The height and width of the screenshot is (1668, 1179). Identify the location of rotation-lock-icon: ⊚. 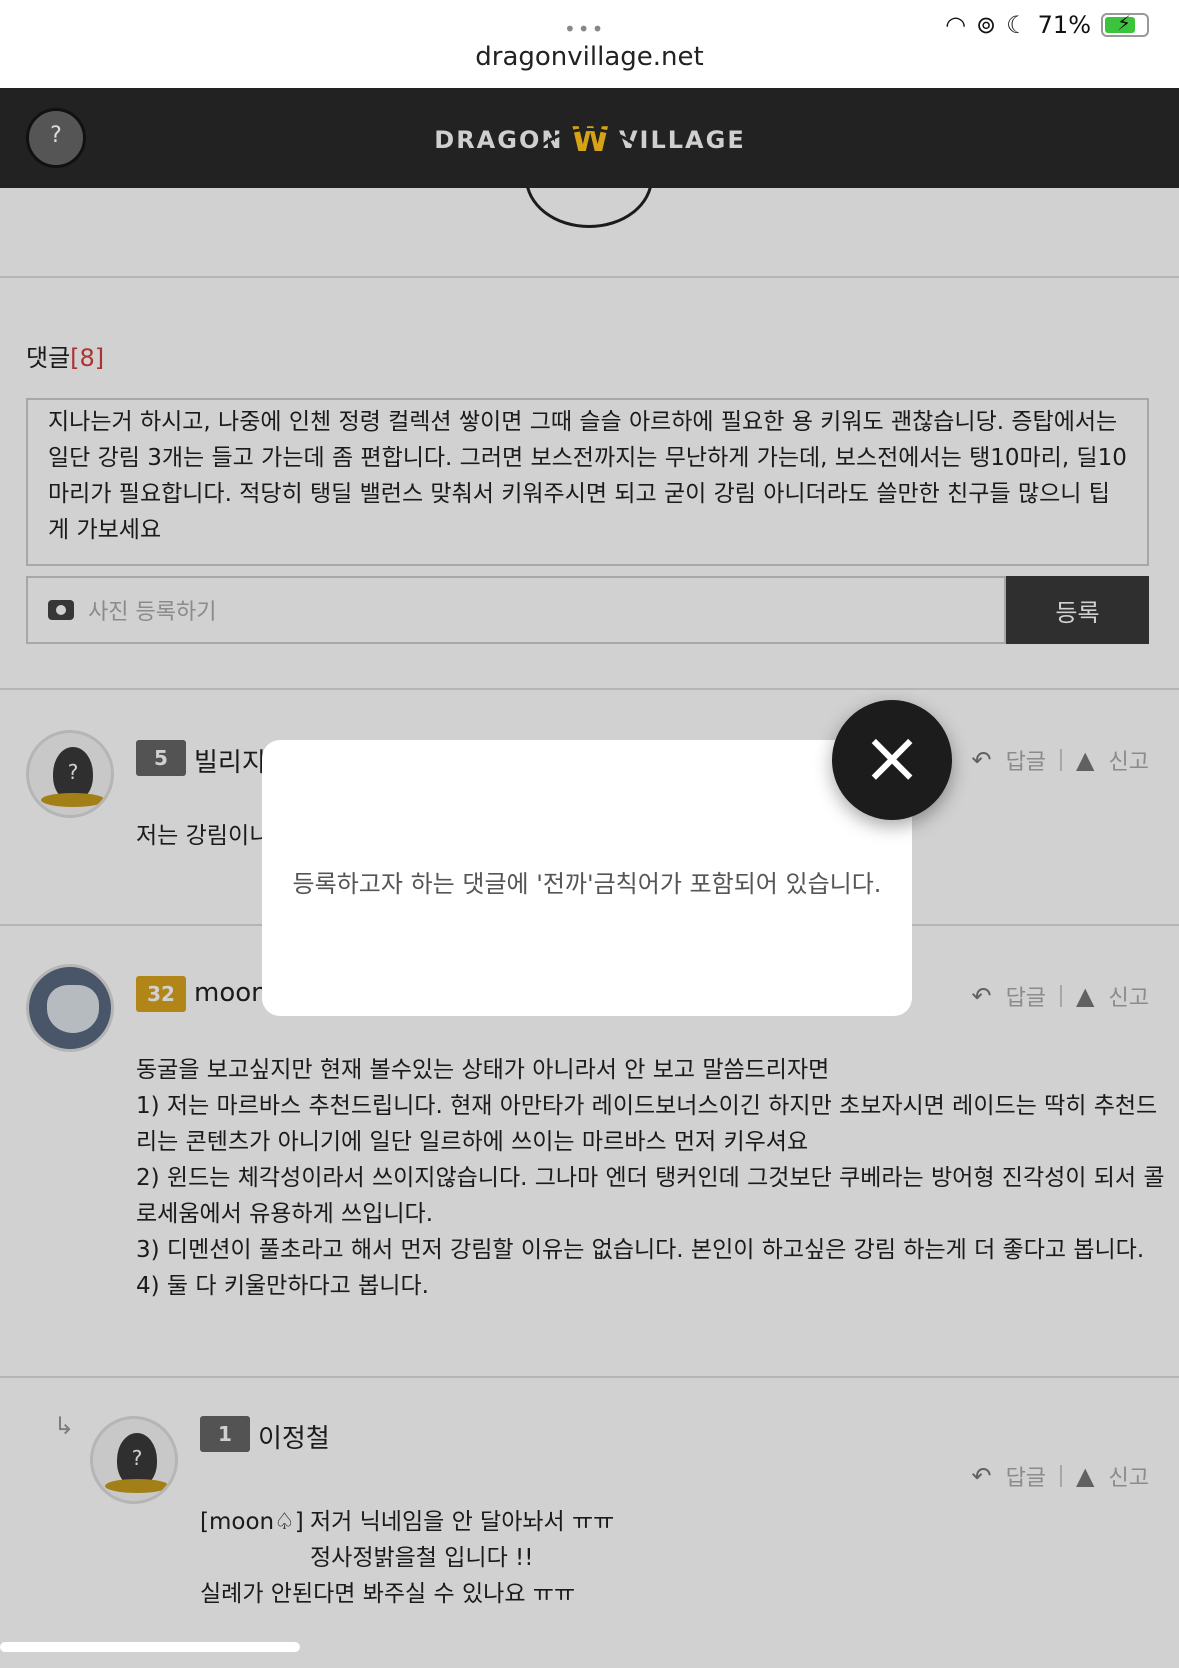
(986, 25).